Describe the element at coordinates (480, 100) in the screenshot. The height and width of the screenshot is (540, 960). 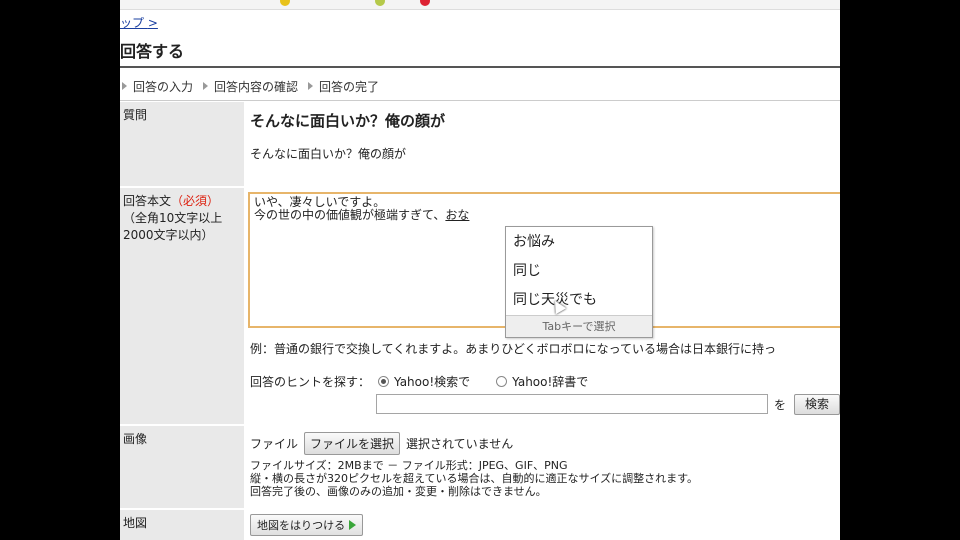
I see `steps-divider` at that location.